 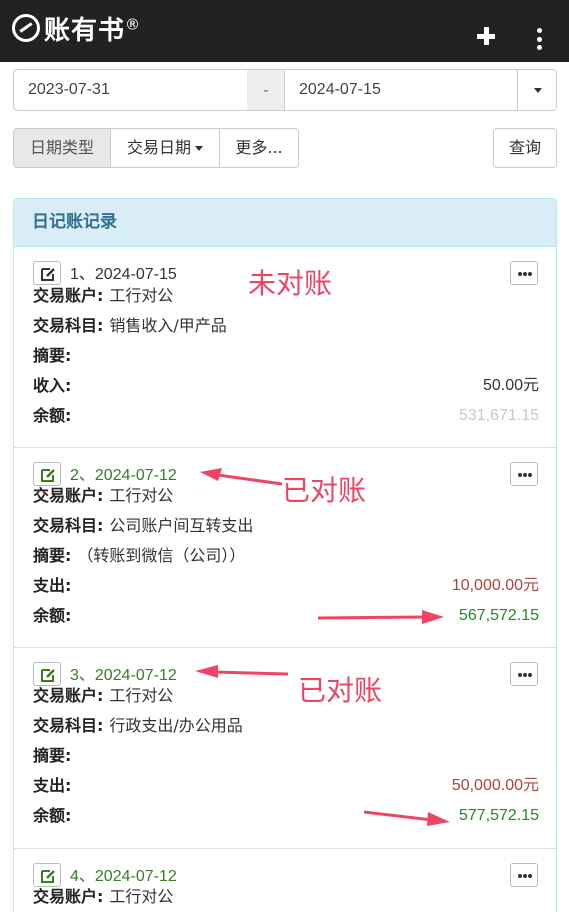 I want to click on balance-amount: 577,572.15, so click(x=498, y=815).